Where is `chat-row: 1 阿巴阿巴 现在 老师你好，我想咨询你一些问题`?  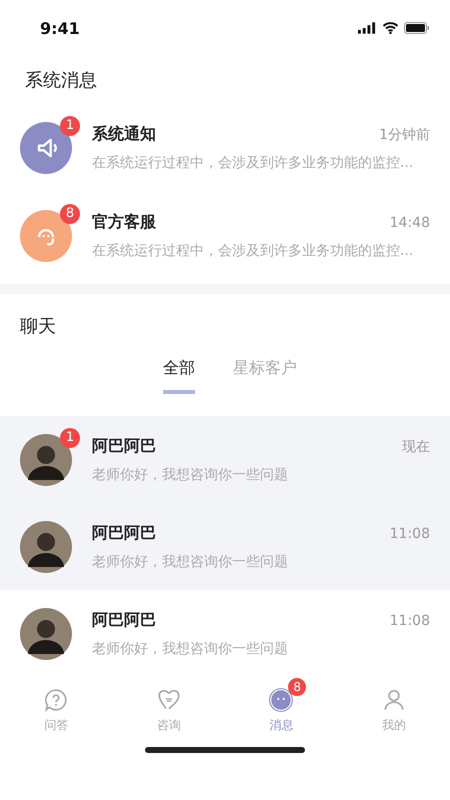 chat-row: 1 阿巴阿巴 现在 老师你好，我想咨询你一些问题 is located at coordinates (225, 459).